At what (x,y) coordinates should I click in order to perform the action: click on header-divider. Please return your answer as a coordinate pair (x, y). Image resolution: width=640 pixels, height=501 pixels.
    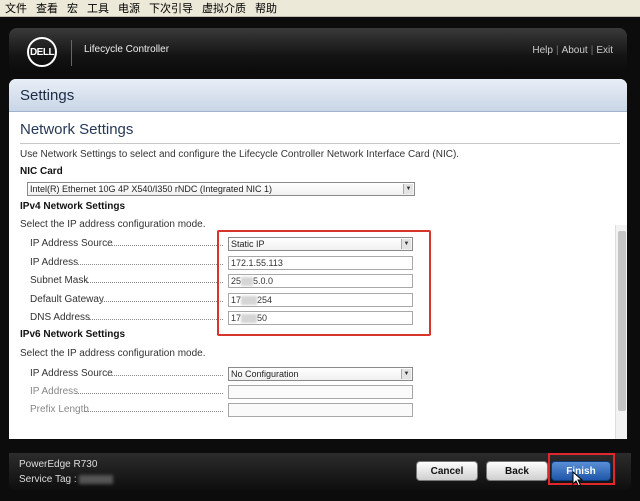
    Looking at the image, I should click on (71, 53).